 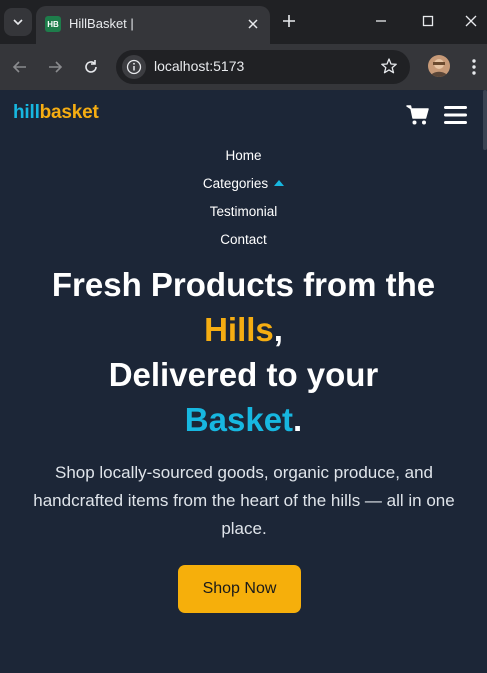 What do you see at coordinates (253, 24) in the screenshot?
I see `close-tab-icon` at bounding box center [253, 24].